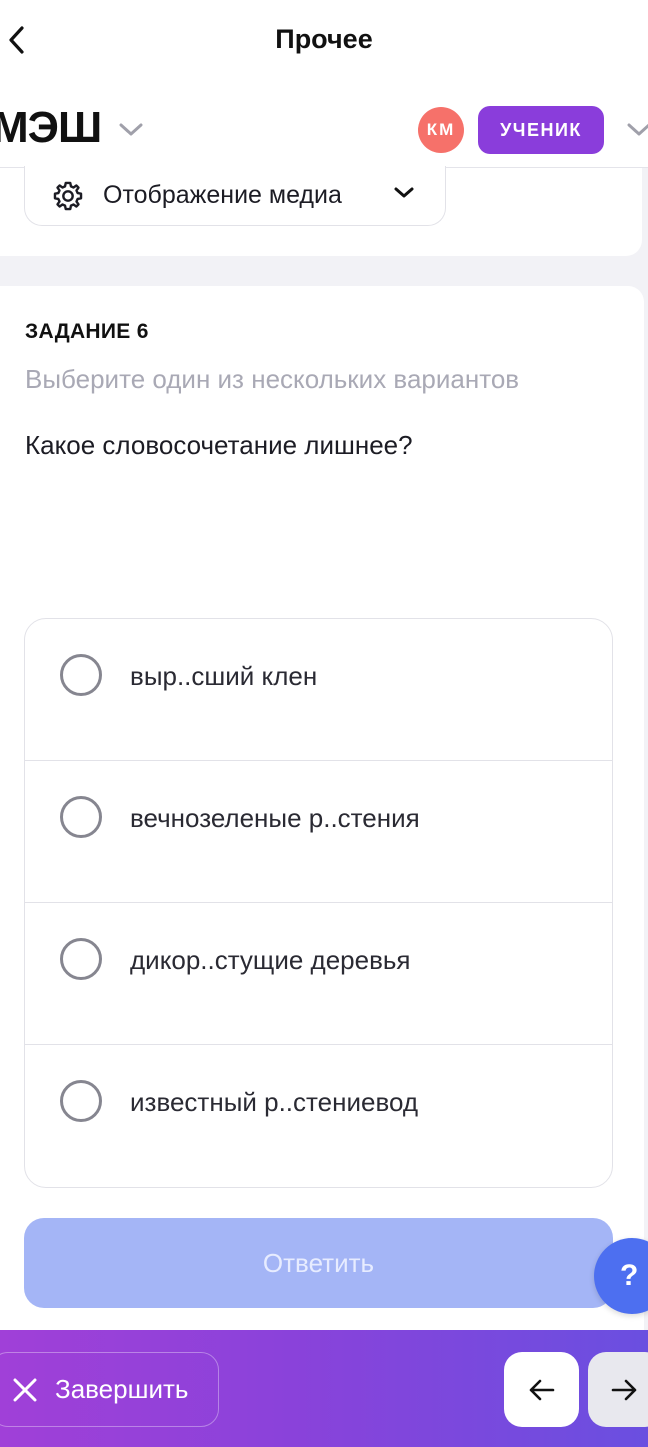 This screenshot has width=648, height=1447. I want to click on arrow-left-icon, so click(541, 1389).